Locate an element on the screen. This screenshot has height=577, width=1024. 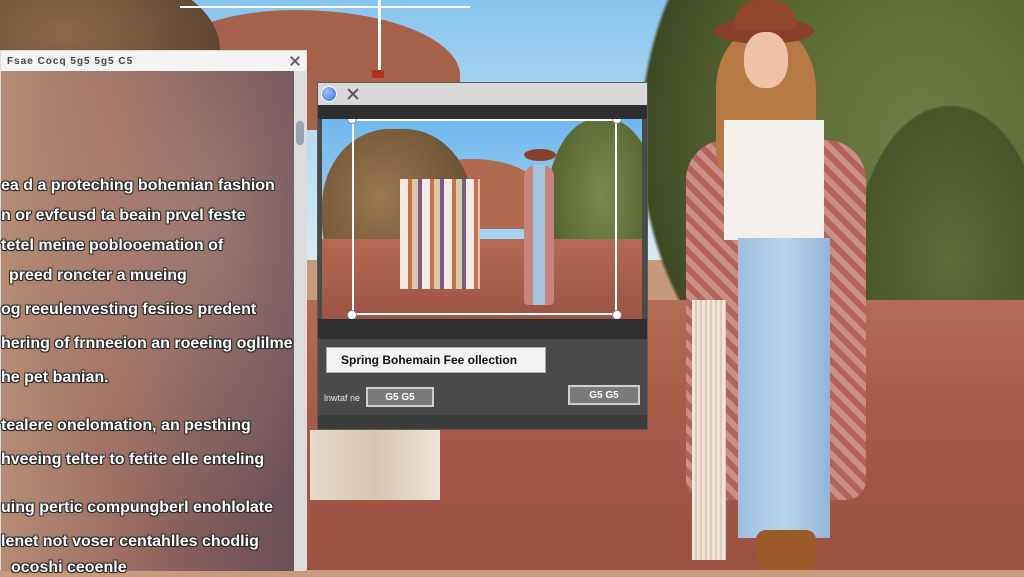
text-line: he pet banian. is located at coordinates (55, 377).